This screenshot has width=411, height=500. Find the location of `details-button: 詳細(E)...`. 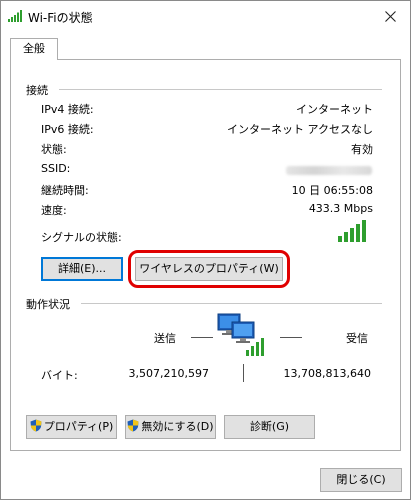

details-button: 詳細(E)... is located at coordinates (82, 269).